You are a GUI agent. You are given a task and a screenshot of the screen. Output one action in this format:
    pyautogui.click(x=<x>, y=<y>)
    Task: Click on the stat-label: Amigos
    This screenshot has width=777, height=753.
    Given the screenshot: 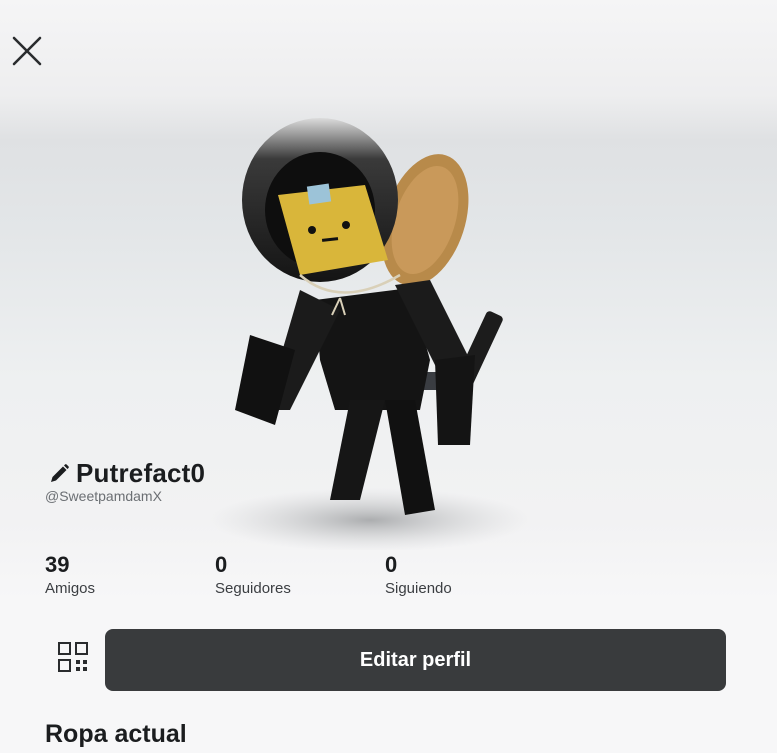 What is the action you would take?
    pyautogui.click(x=70, y=588)
    